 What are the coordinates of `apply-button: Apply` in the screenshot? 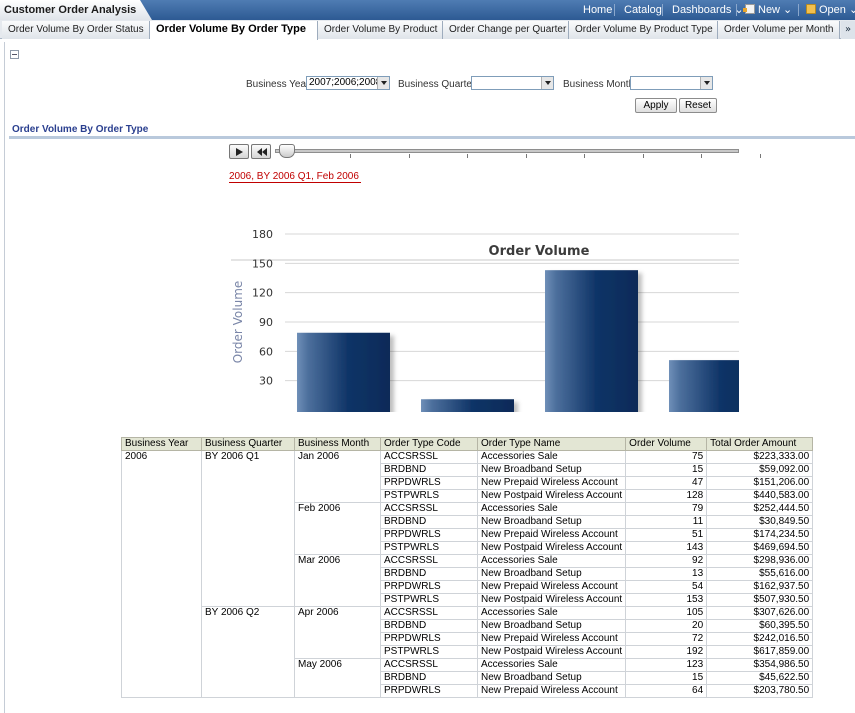 It's located at (656, 105).